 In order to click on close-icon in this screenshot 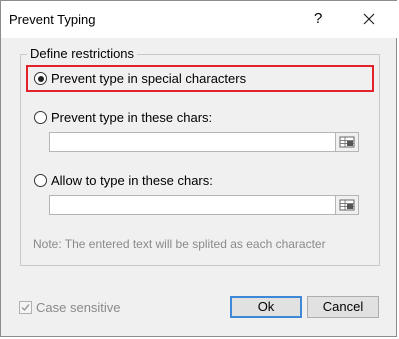, I will do `click(369, 19)`.